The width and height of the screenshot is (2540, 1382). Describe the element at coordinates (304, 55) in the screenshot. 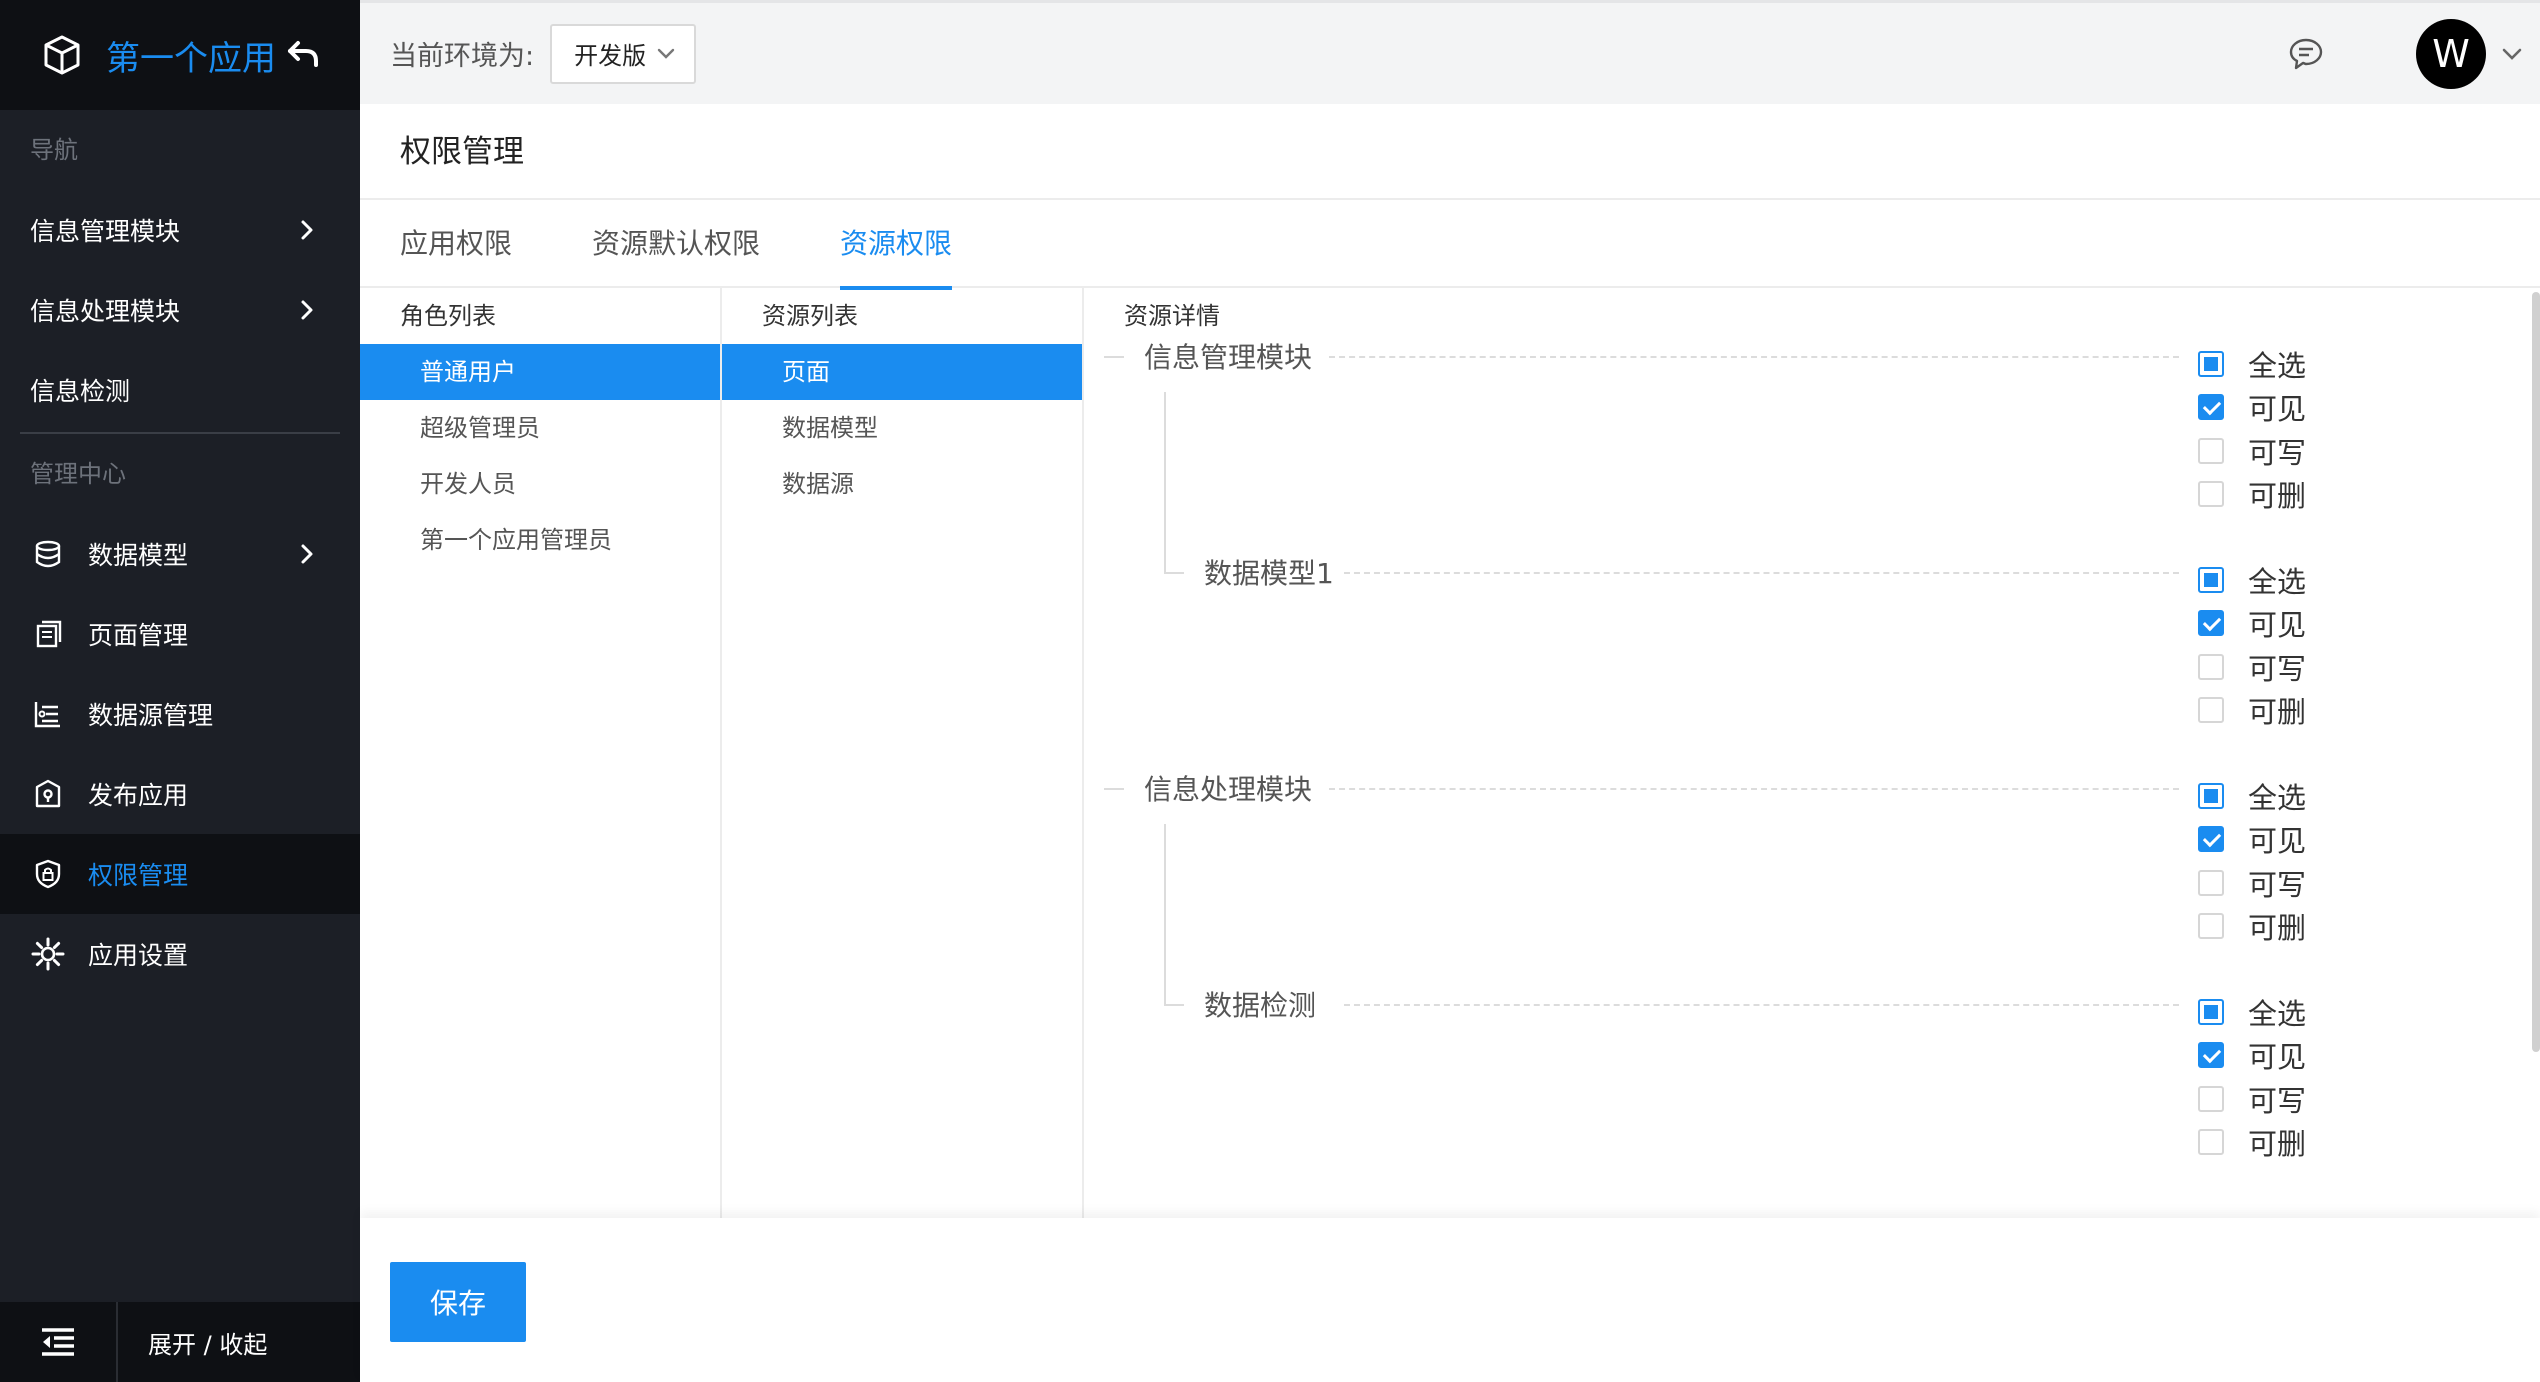

I see `back-icon` at that location.